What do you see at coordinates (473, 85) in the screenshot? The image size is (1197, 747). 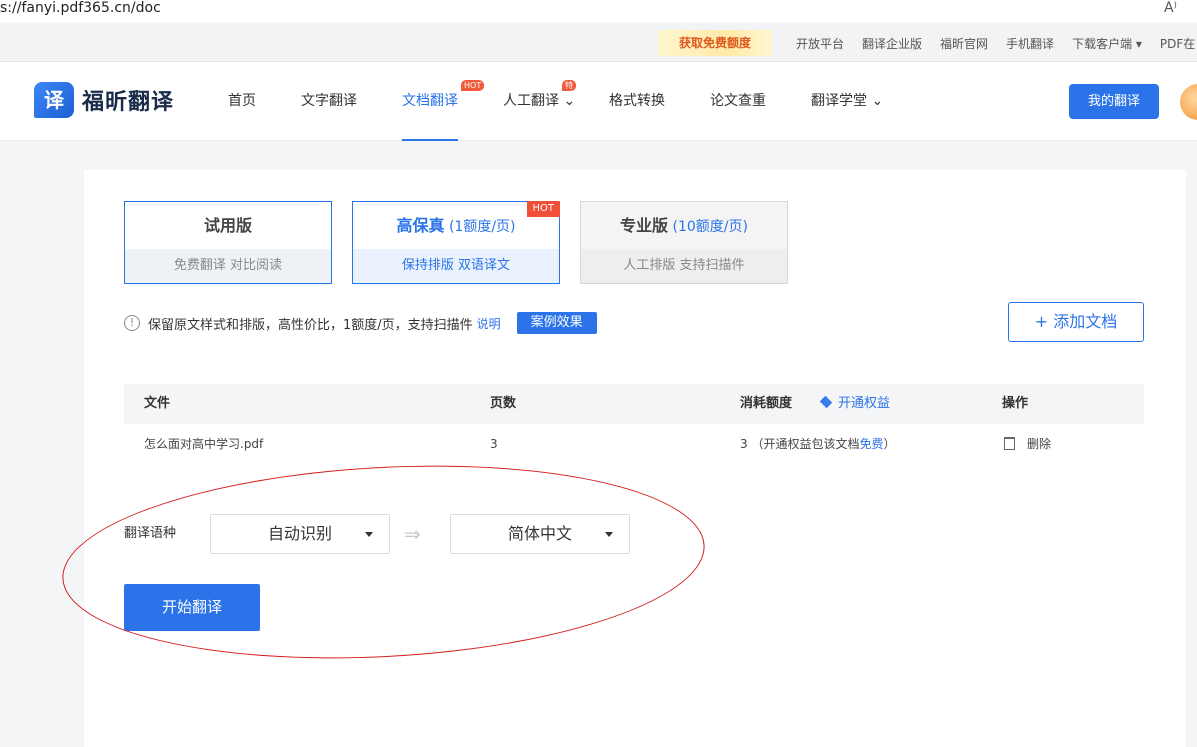 I see `hot-tag: HOT` at bounding box center [473, 85].